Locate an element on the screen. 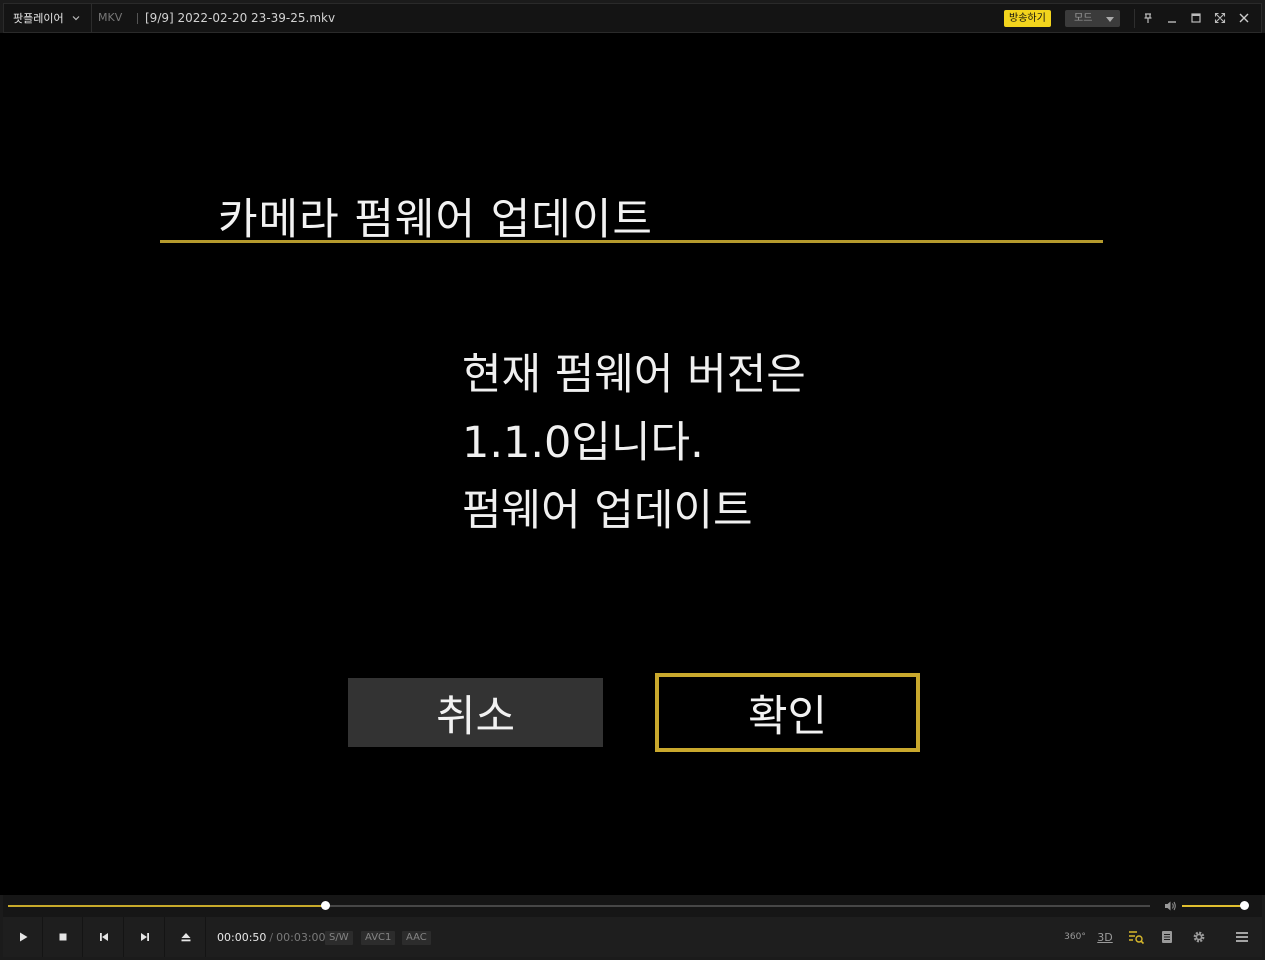  eject-button is located at coordinates (186, 937).